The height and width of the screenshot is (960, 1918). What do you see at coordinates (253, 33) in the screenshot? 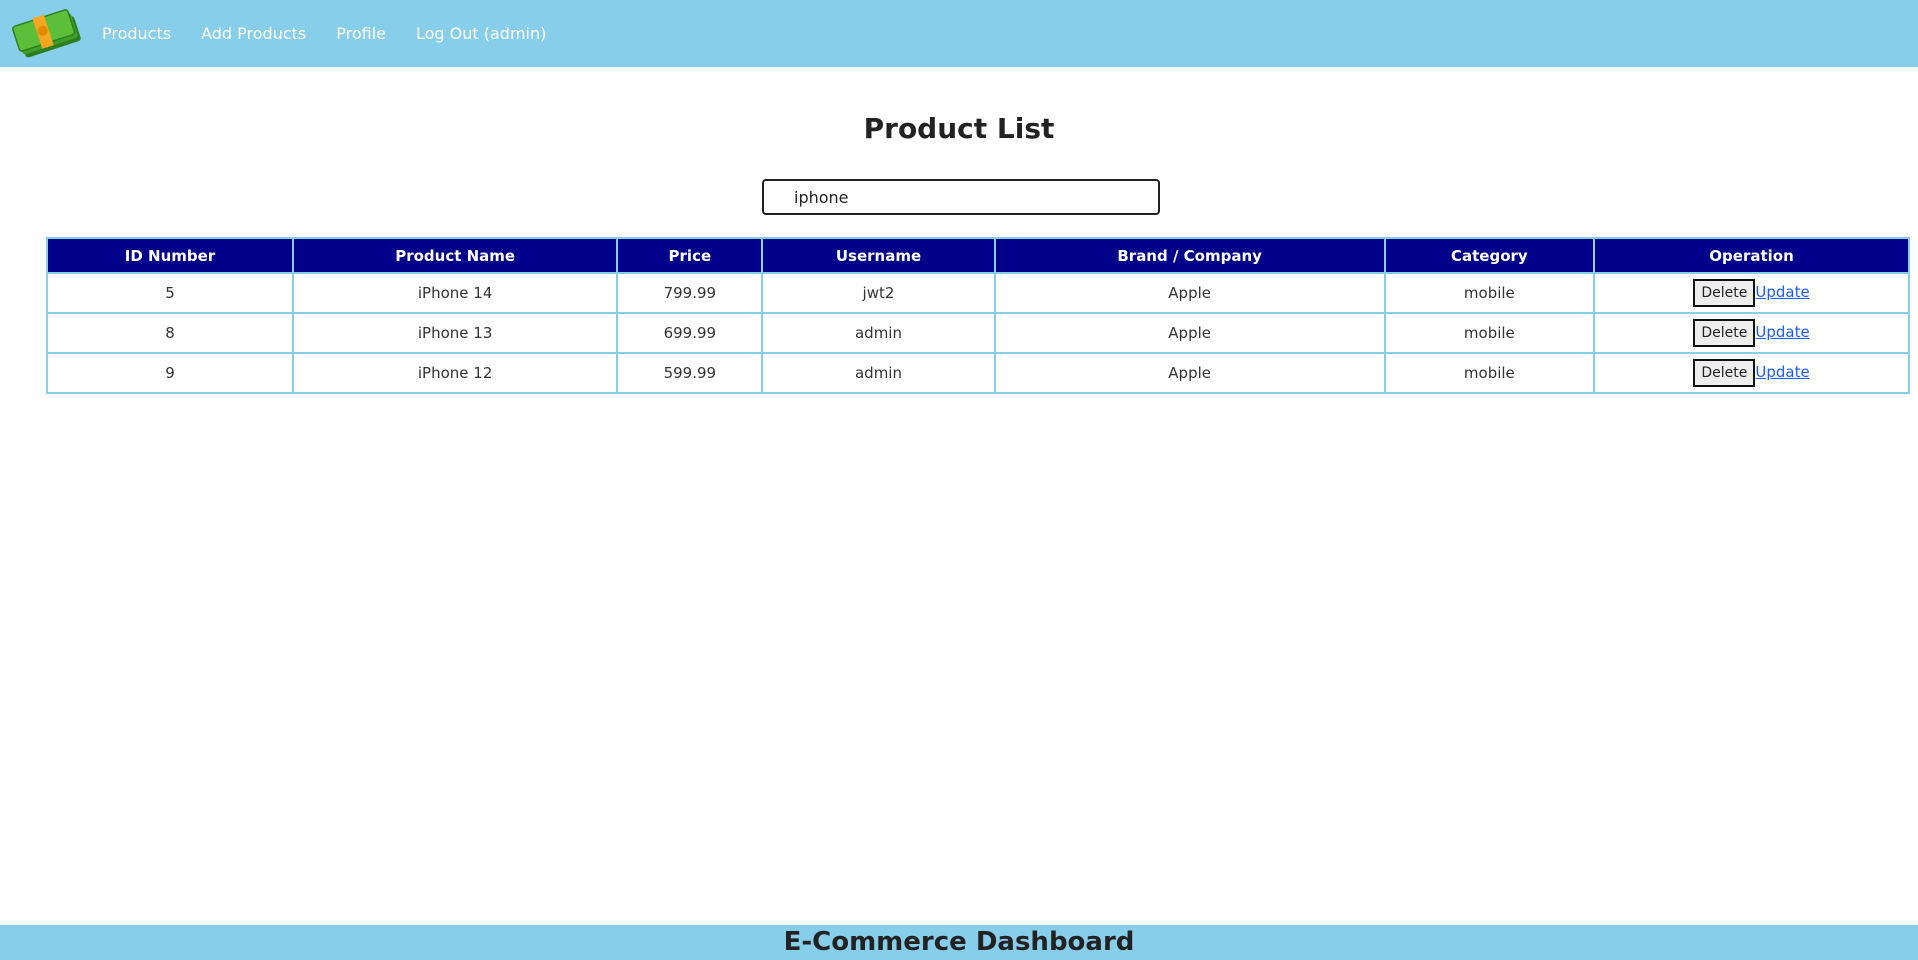
I see `nav-link-add-products: Add Products` at bounding box center [253, 33].